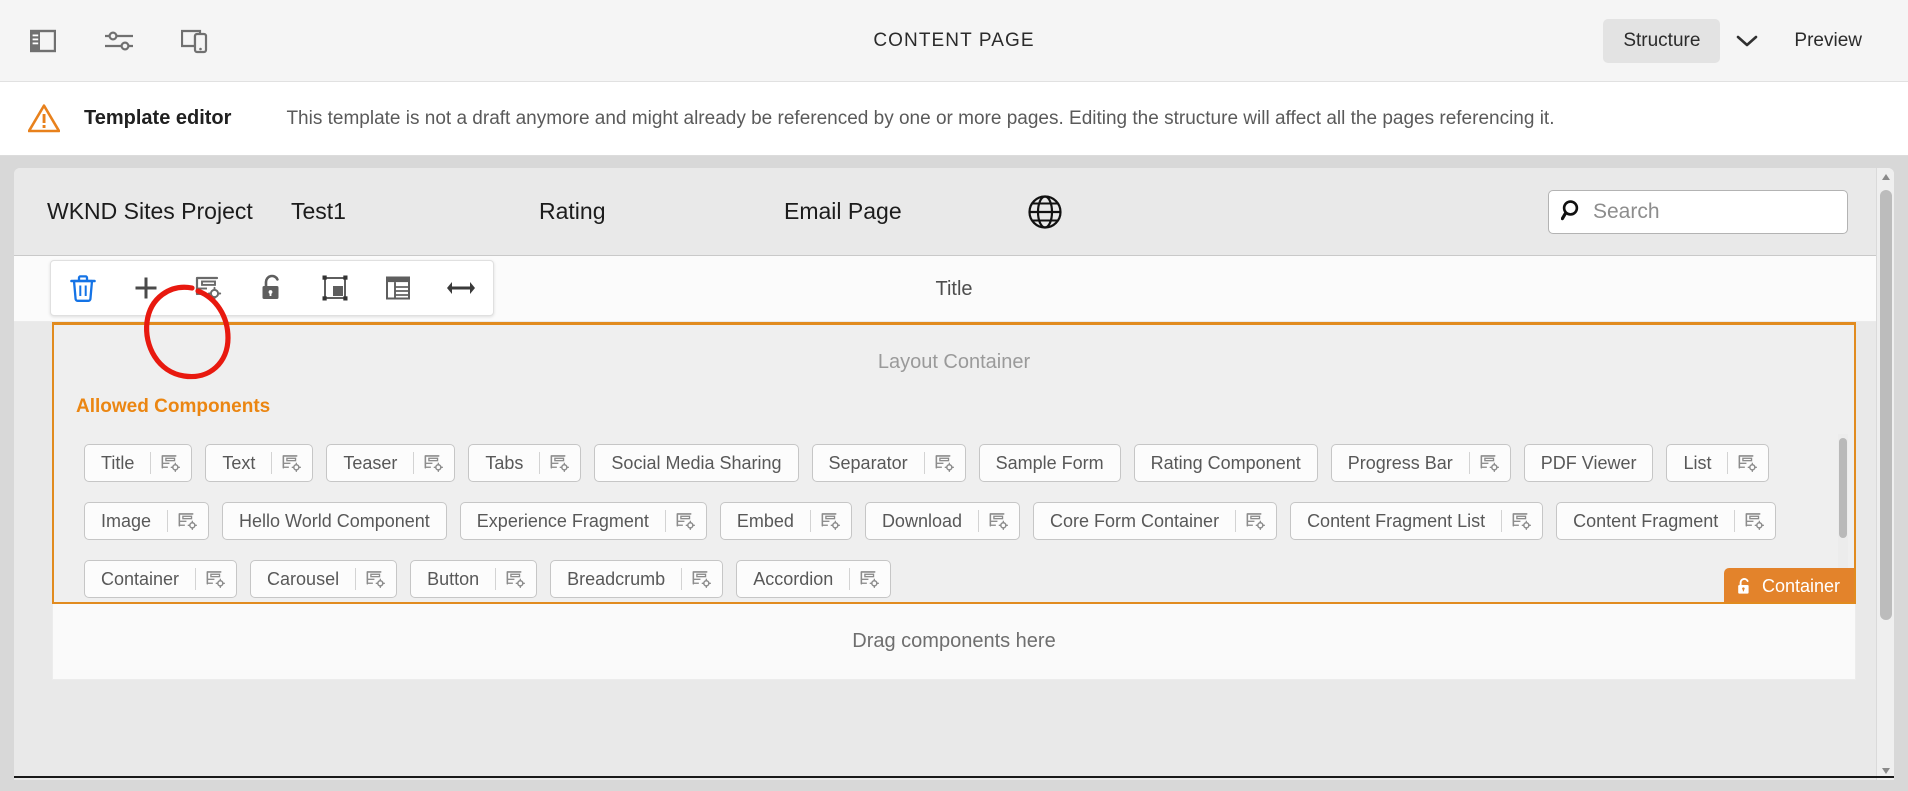  What do you see at coordinates (1135, 520) in the screenshot?
I see `allowed-component-label: Core Form Container` at bounding box center [1135, 520].